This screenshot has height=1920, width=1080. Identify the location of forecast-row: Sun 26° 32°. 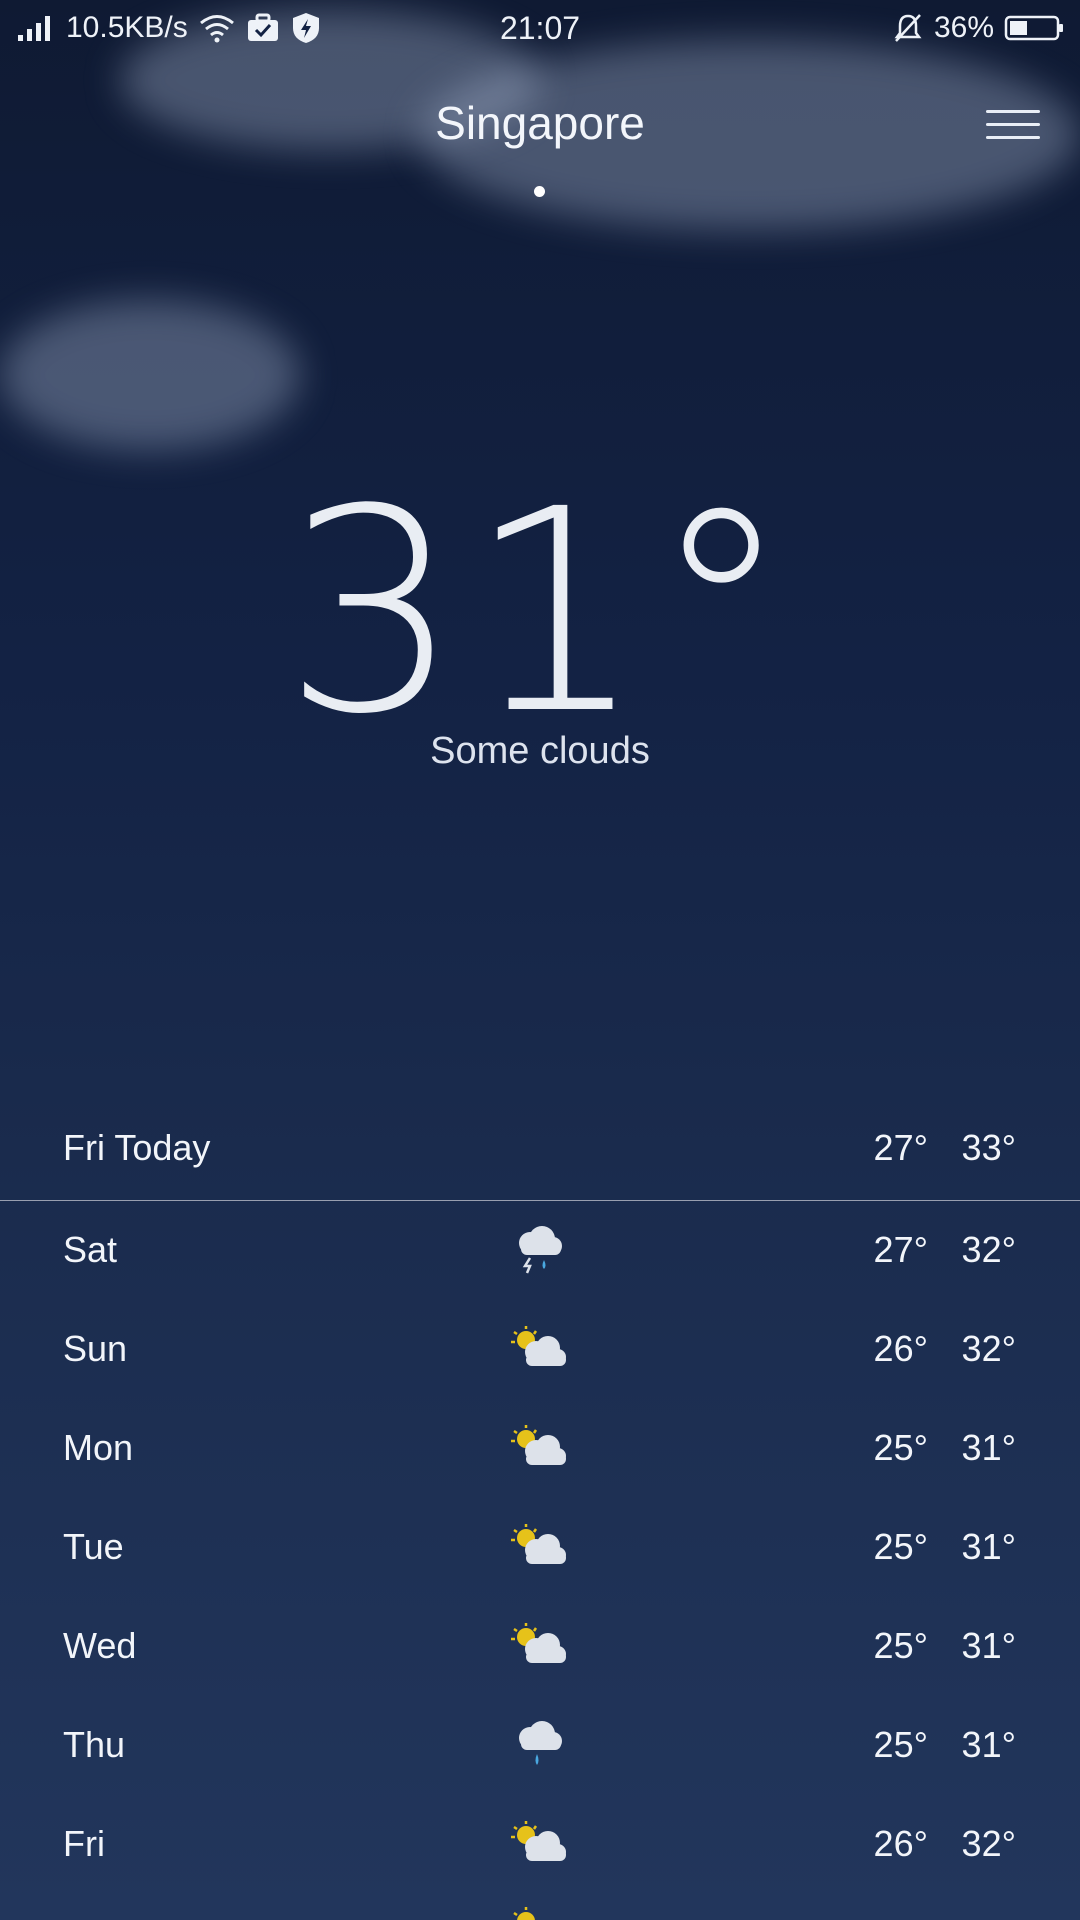
(540, 1348).